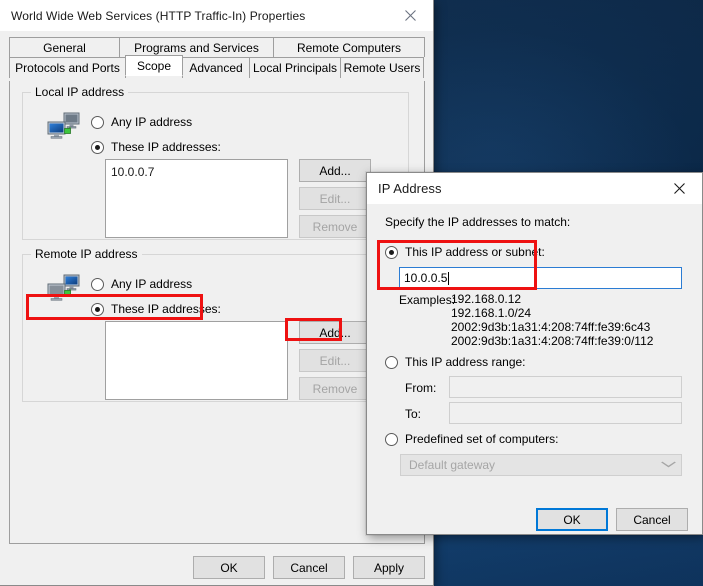  Describe the element at coordinates (668, 465) in the screenshot. I see `chevron-down-icon` at that location.